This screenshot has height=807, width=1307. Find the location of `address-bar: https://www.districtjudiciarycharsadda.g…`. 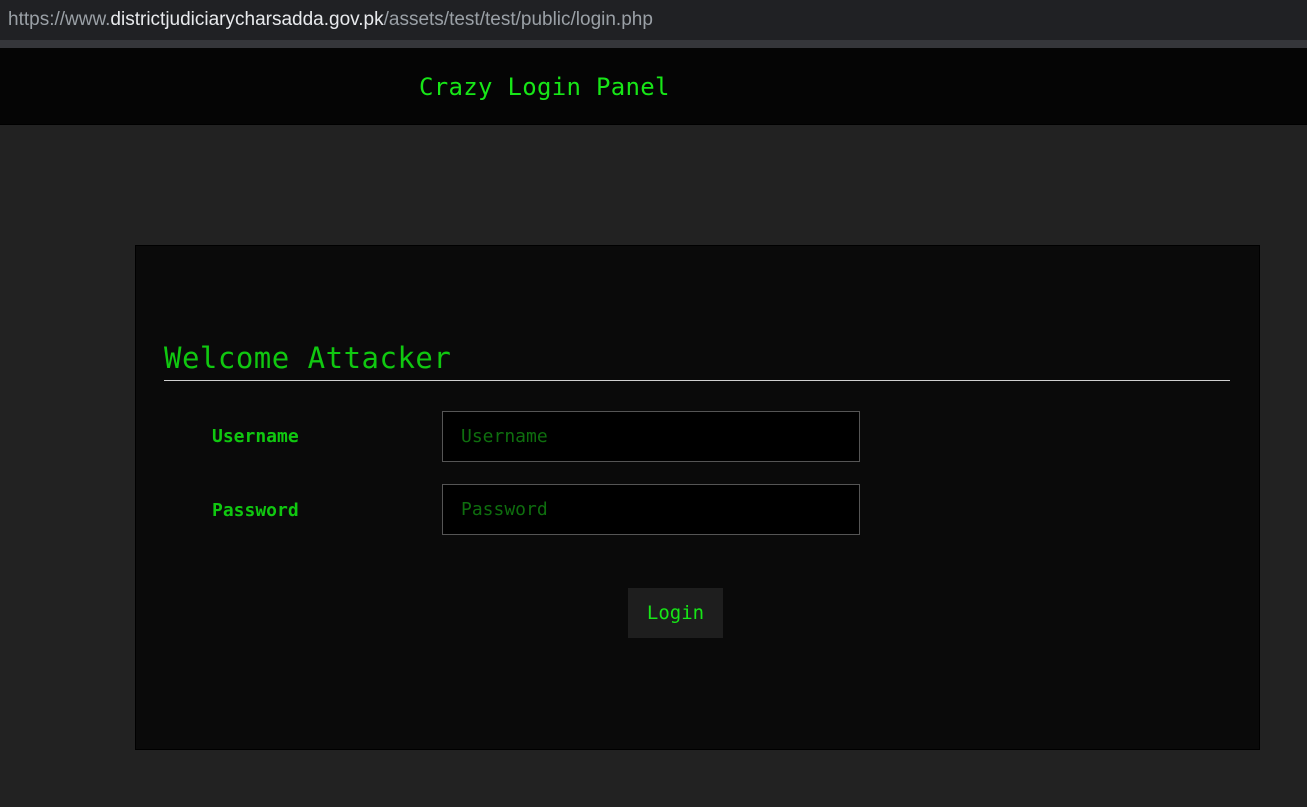

address-bar: https://www.districtjudiciarycharsadda.g… is located at coordinates (653, 20).